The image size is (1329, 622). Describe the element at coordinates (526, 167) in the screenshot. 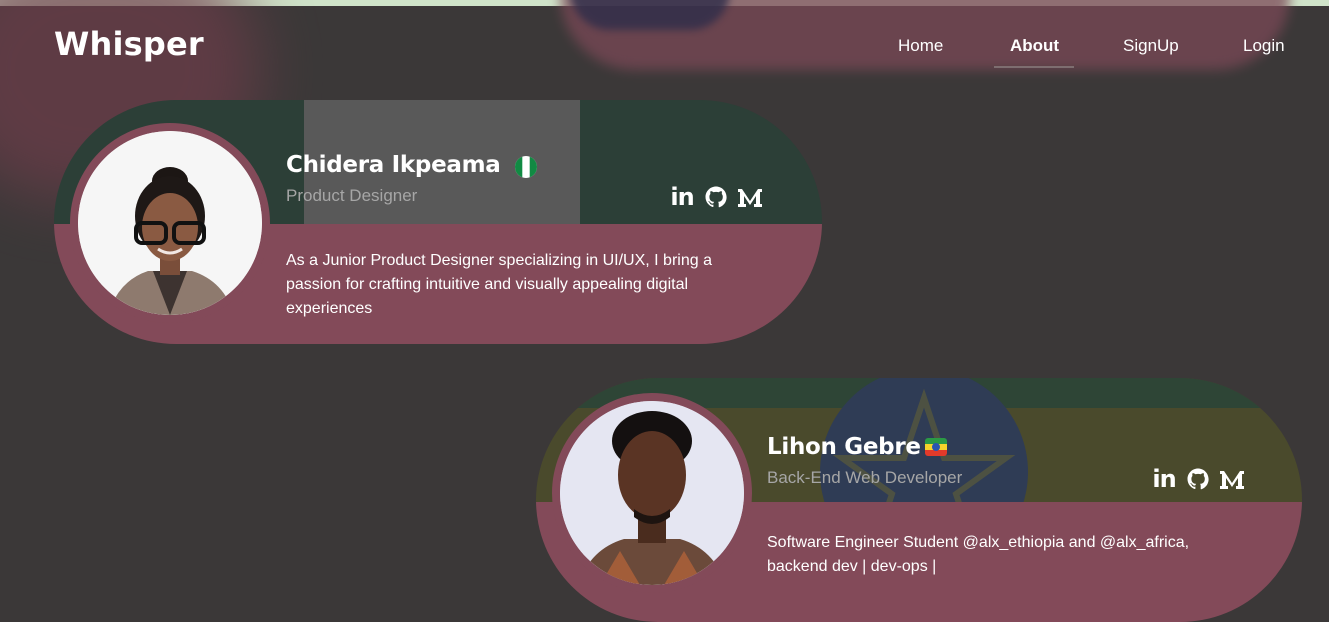

I see `nigeria-flag-icon` at that location.